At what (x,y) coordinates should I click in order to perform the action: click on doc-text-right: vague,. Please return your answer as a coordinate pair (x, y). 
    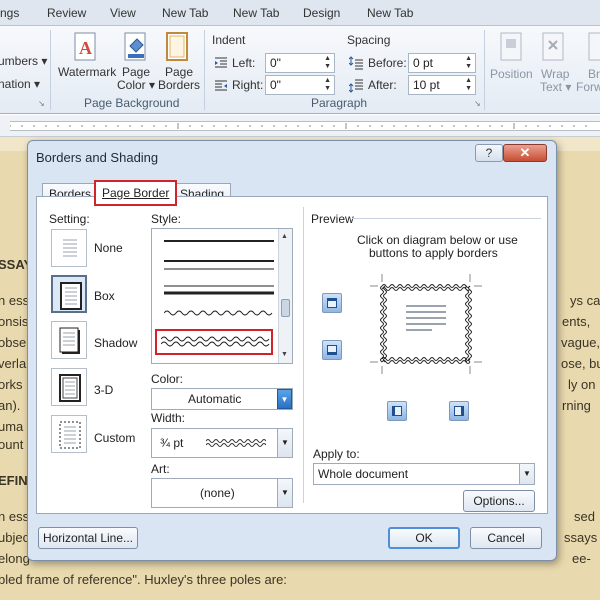
    Looking at the image, I should click on (580, 342).